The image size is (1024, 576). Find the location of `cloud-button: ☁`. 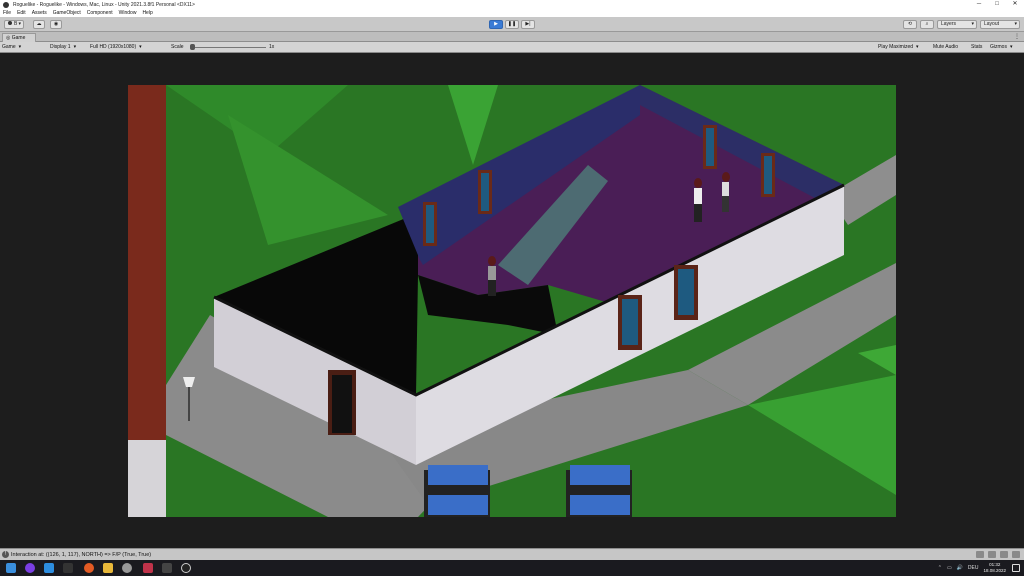

cloud-button: ☁ is located at coordinates (39, 24).